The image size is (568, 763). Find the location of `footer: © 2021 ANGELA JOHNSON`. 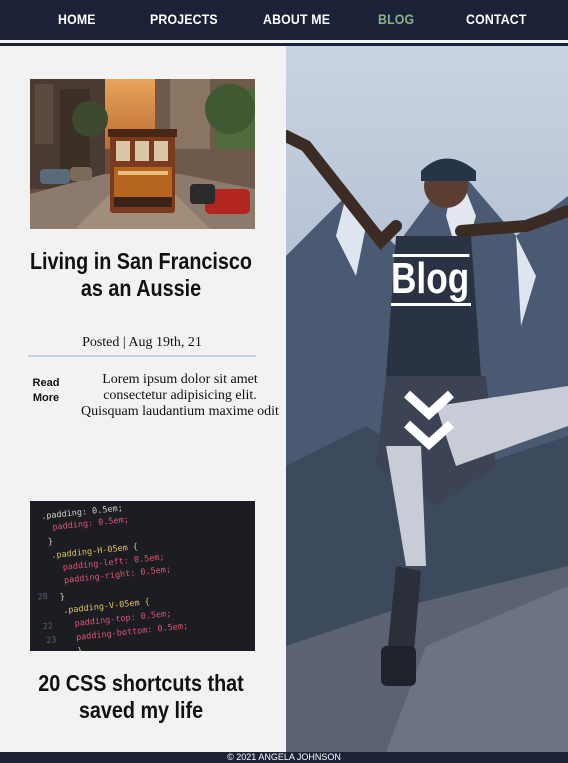

footer: © 2021 ANGELA JOHNSON is located at coordinates (284, 757).